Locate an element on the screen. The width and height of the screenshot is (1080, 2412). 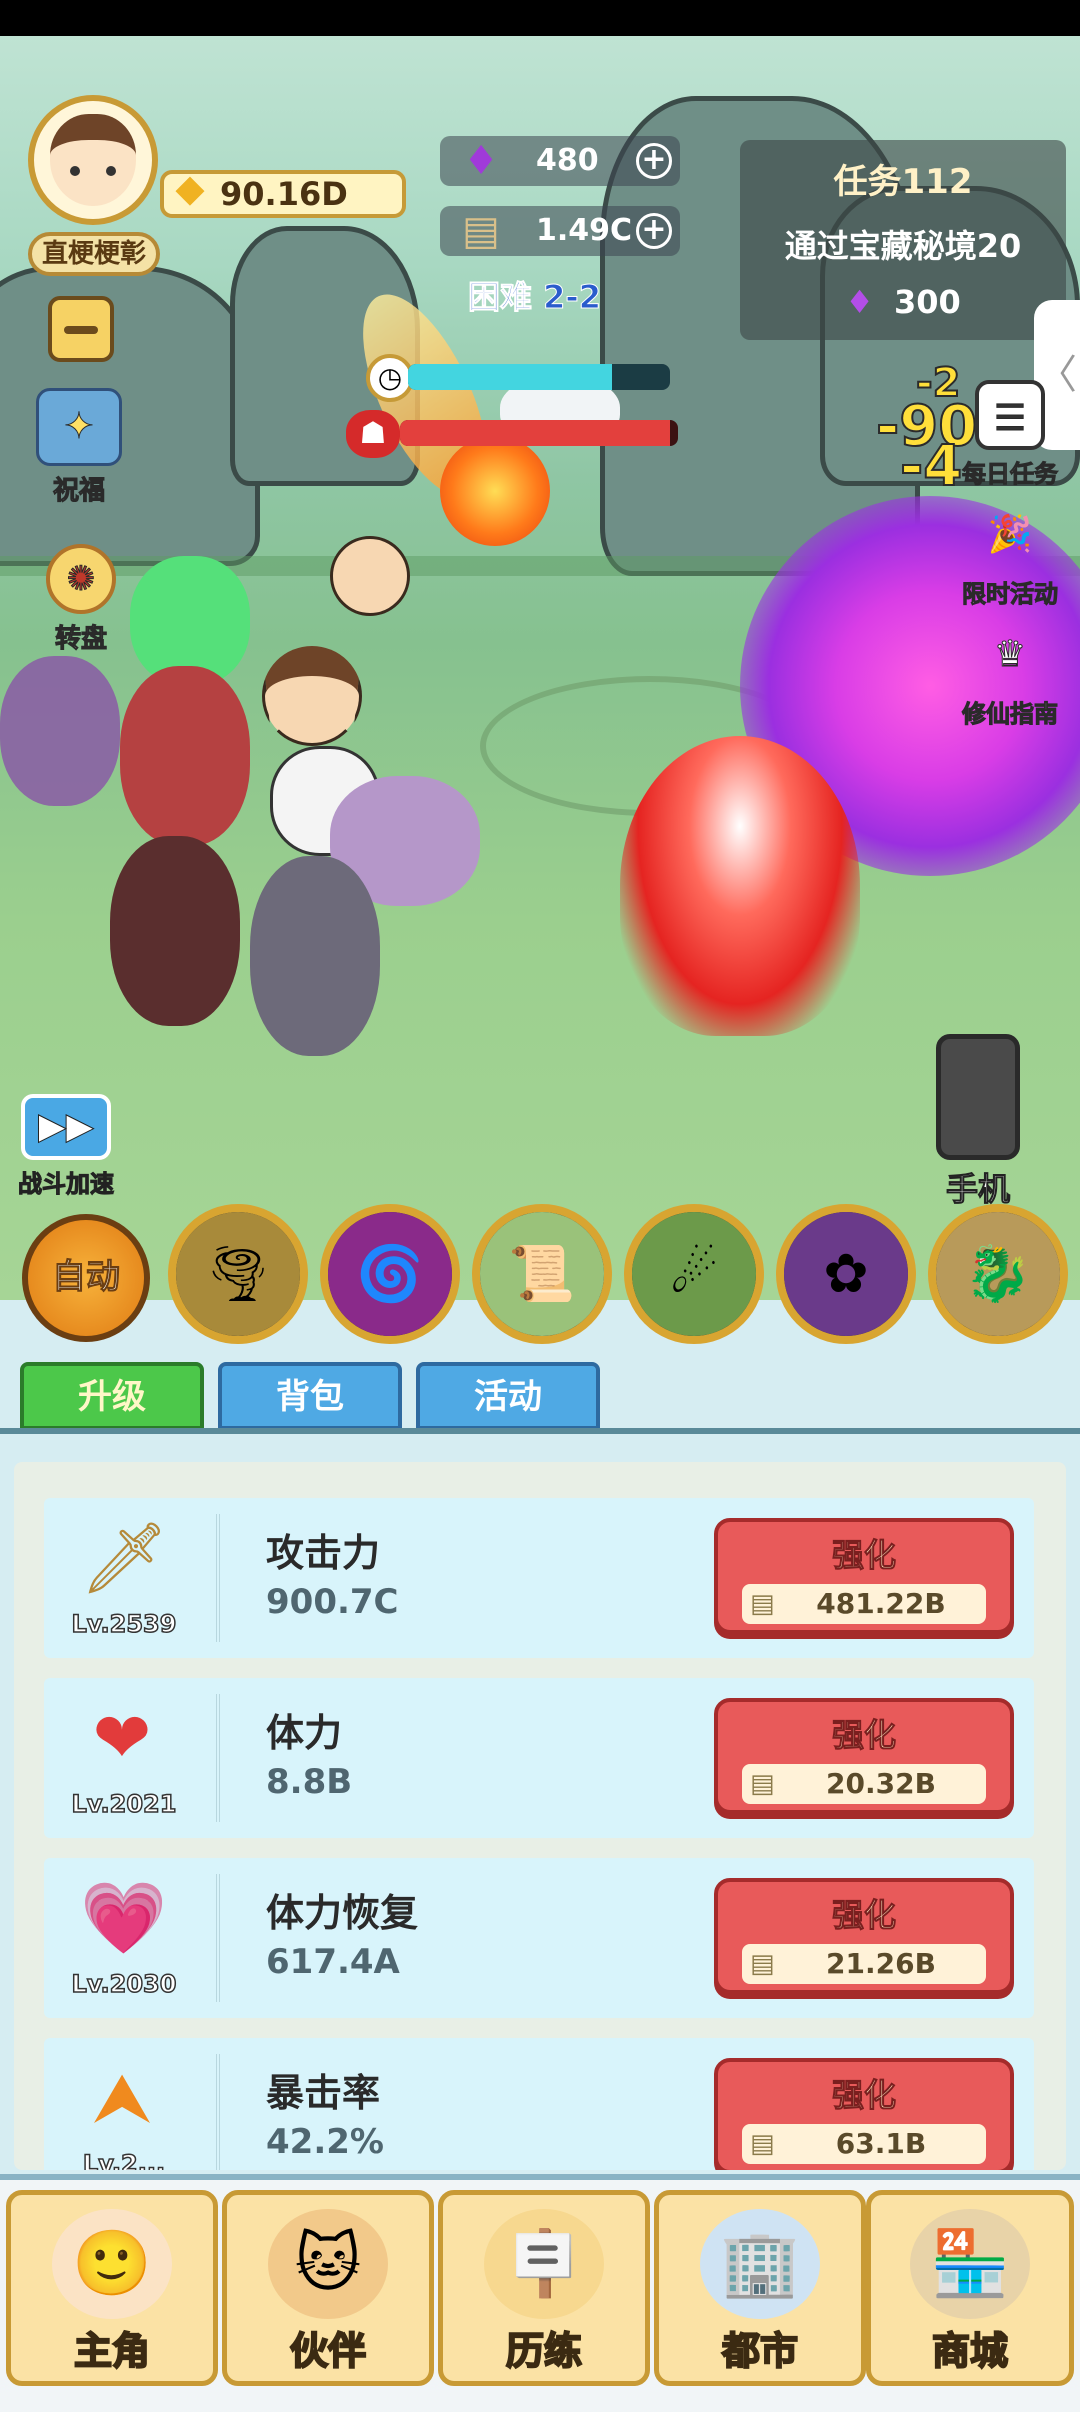
battle-timer-bar is located at coordinates (539, 377).